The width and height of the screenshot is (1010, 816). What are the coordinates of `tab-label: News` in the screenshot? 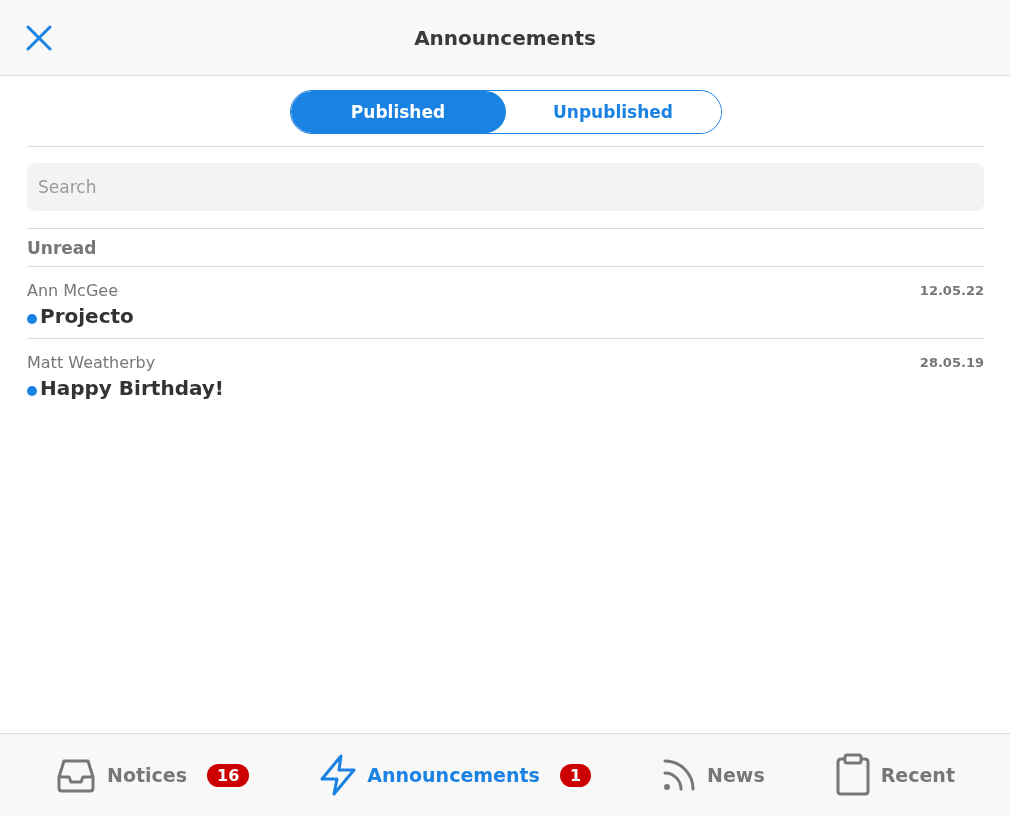 It's located at (736, 775).